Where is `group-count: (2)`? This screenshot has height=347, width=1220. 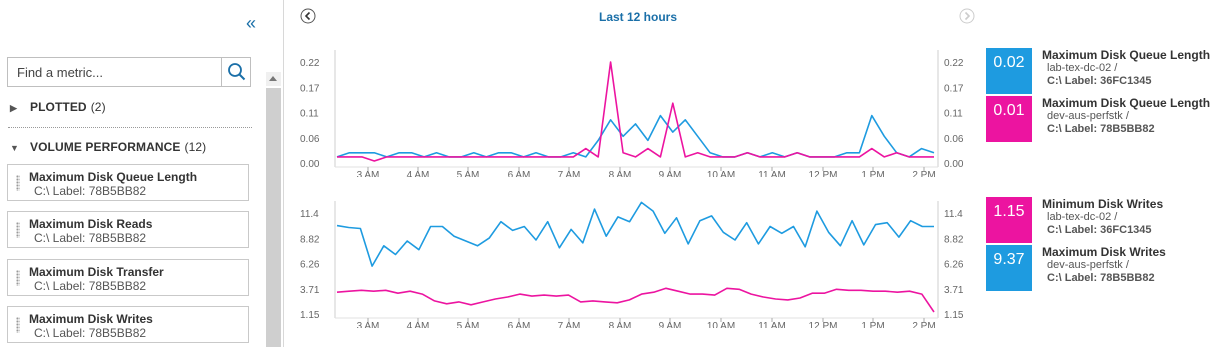
group-count: (2) is located at coordinates (98, 107).